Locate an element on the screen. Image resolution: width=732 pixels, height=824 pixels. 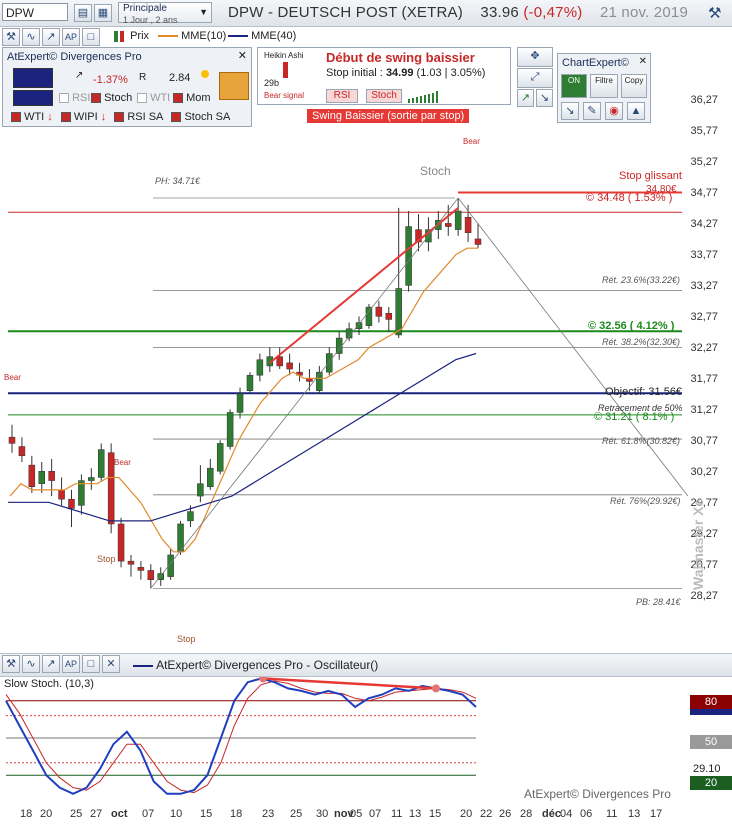
stop-line: Stop initial : 34.99 (1.03 | 3.05%) is located at coordinates (405, 73).